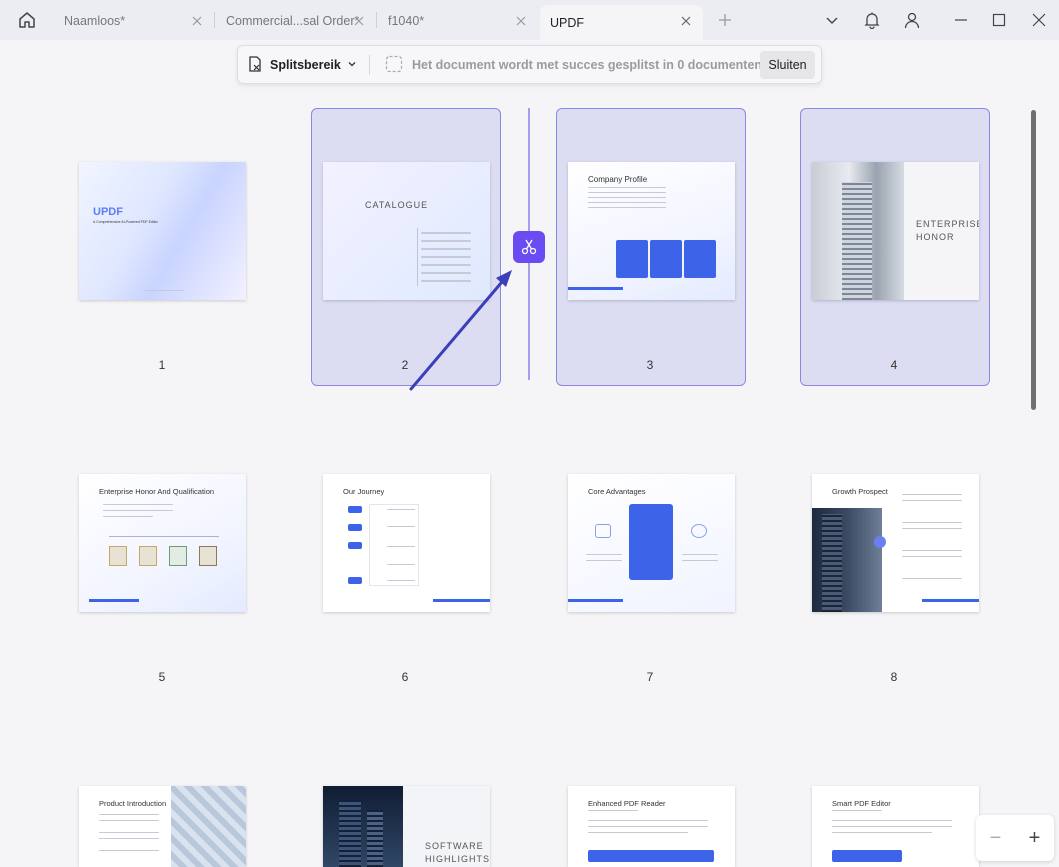 Image resolution: width=1059 pixels, height=867 pixels. Describe the element at coordinates (996, 838) in the screenshot. I see `zoom-out-button: −` at that location.